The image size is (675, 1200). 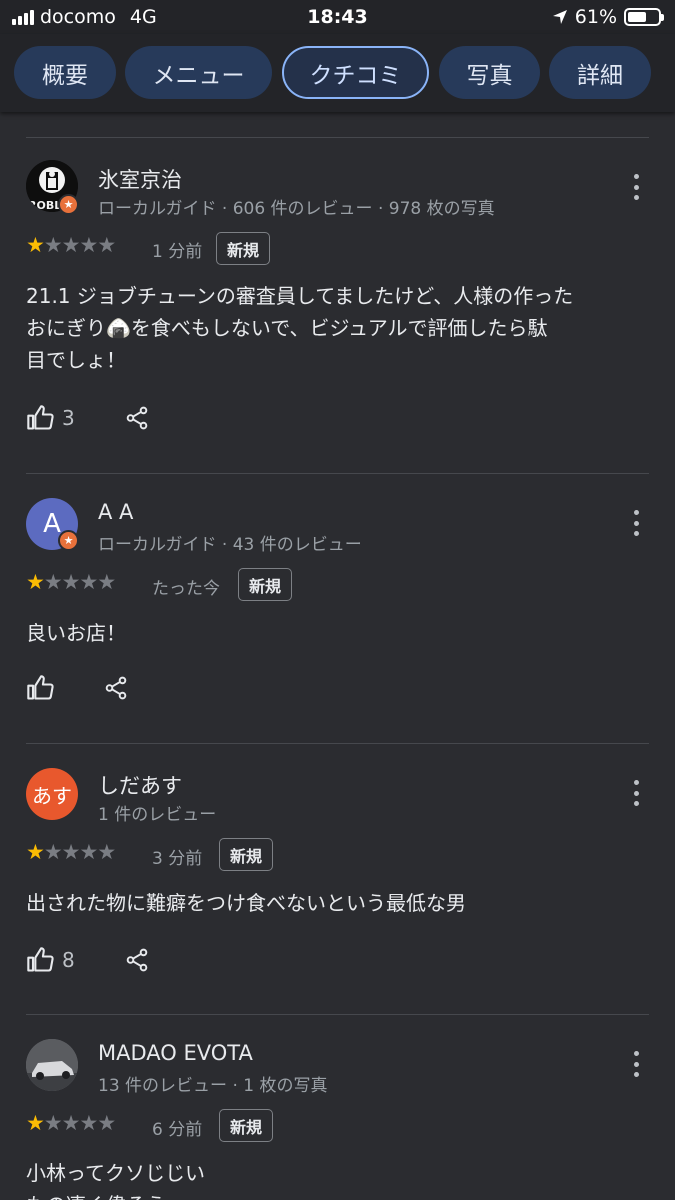 I want to click on tab-label: 概要, so click(x=65, y=75).